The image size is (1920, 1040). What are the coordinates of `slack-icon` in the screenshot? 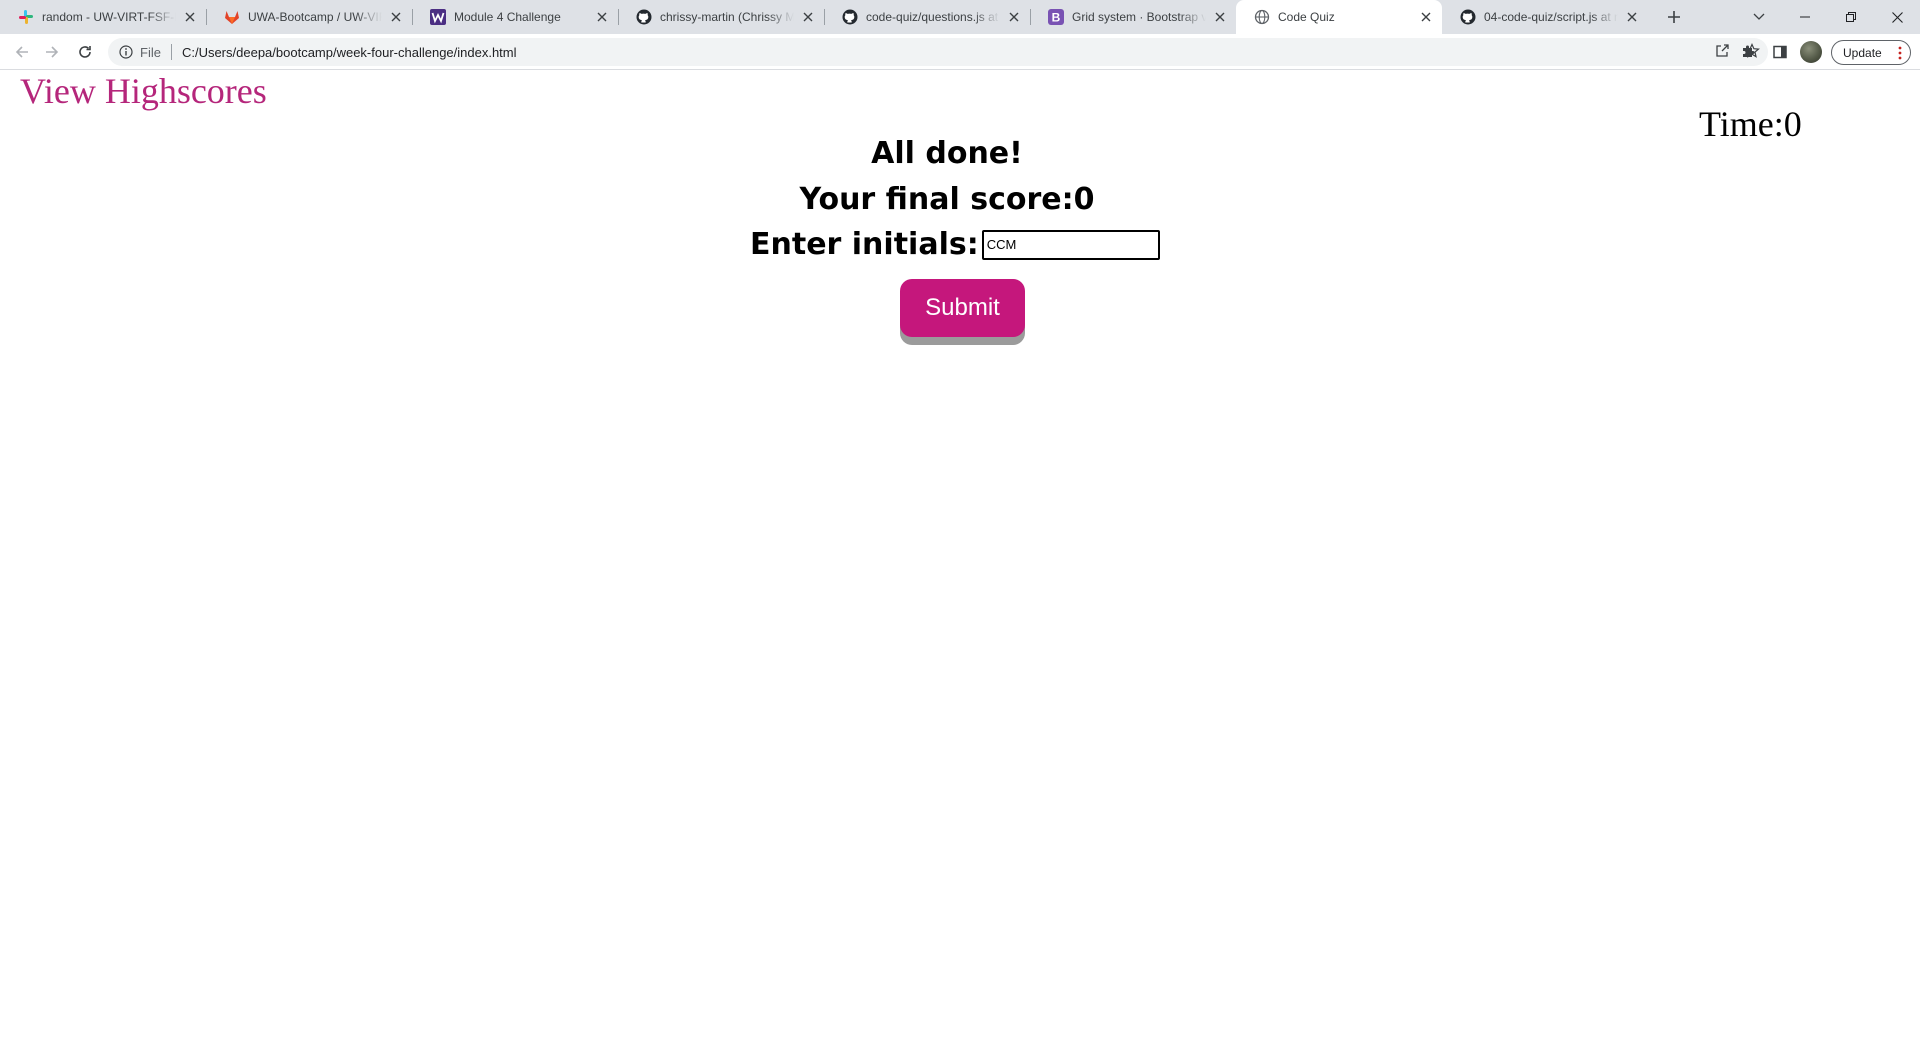 It's located at (26, 17).